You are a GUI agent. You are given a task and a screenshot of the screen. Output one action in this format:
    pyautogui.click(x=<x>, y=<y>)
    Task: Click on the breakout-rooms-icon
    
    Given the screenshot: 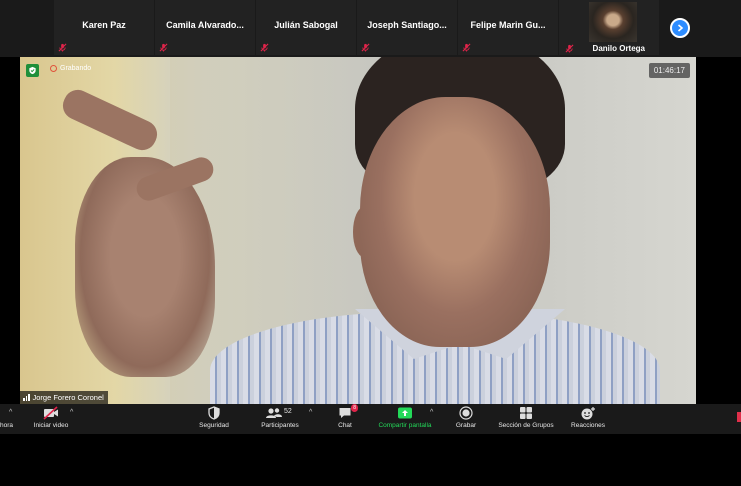 What is the action you would take?
    pyautogui.click(x=526, y=413)
    